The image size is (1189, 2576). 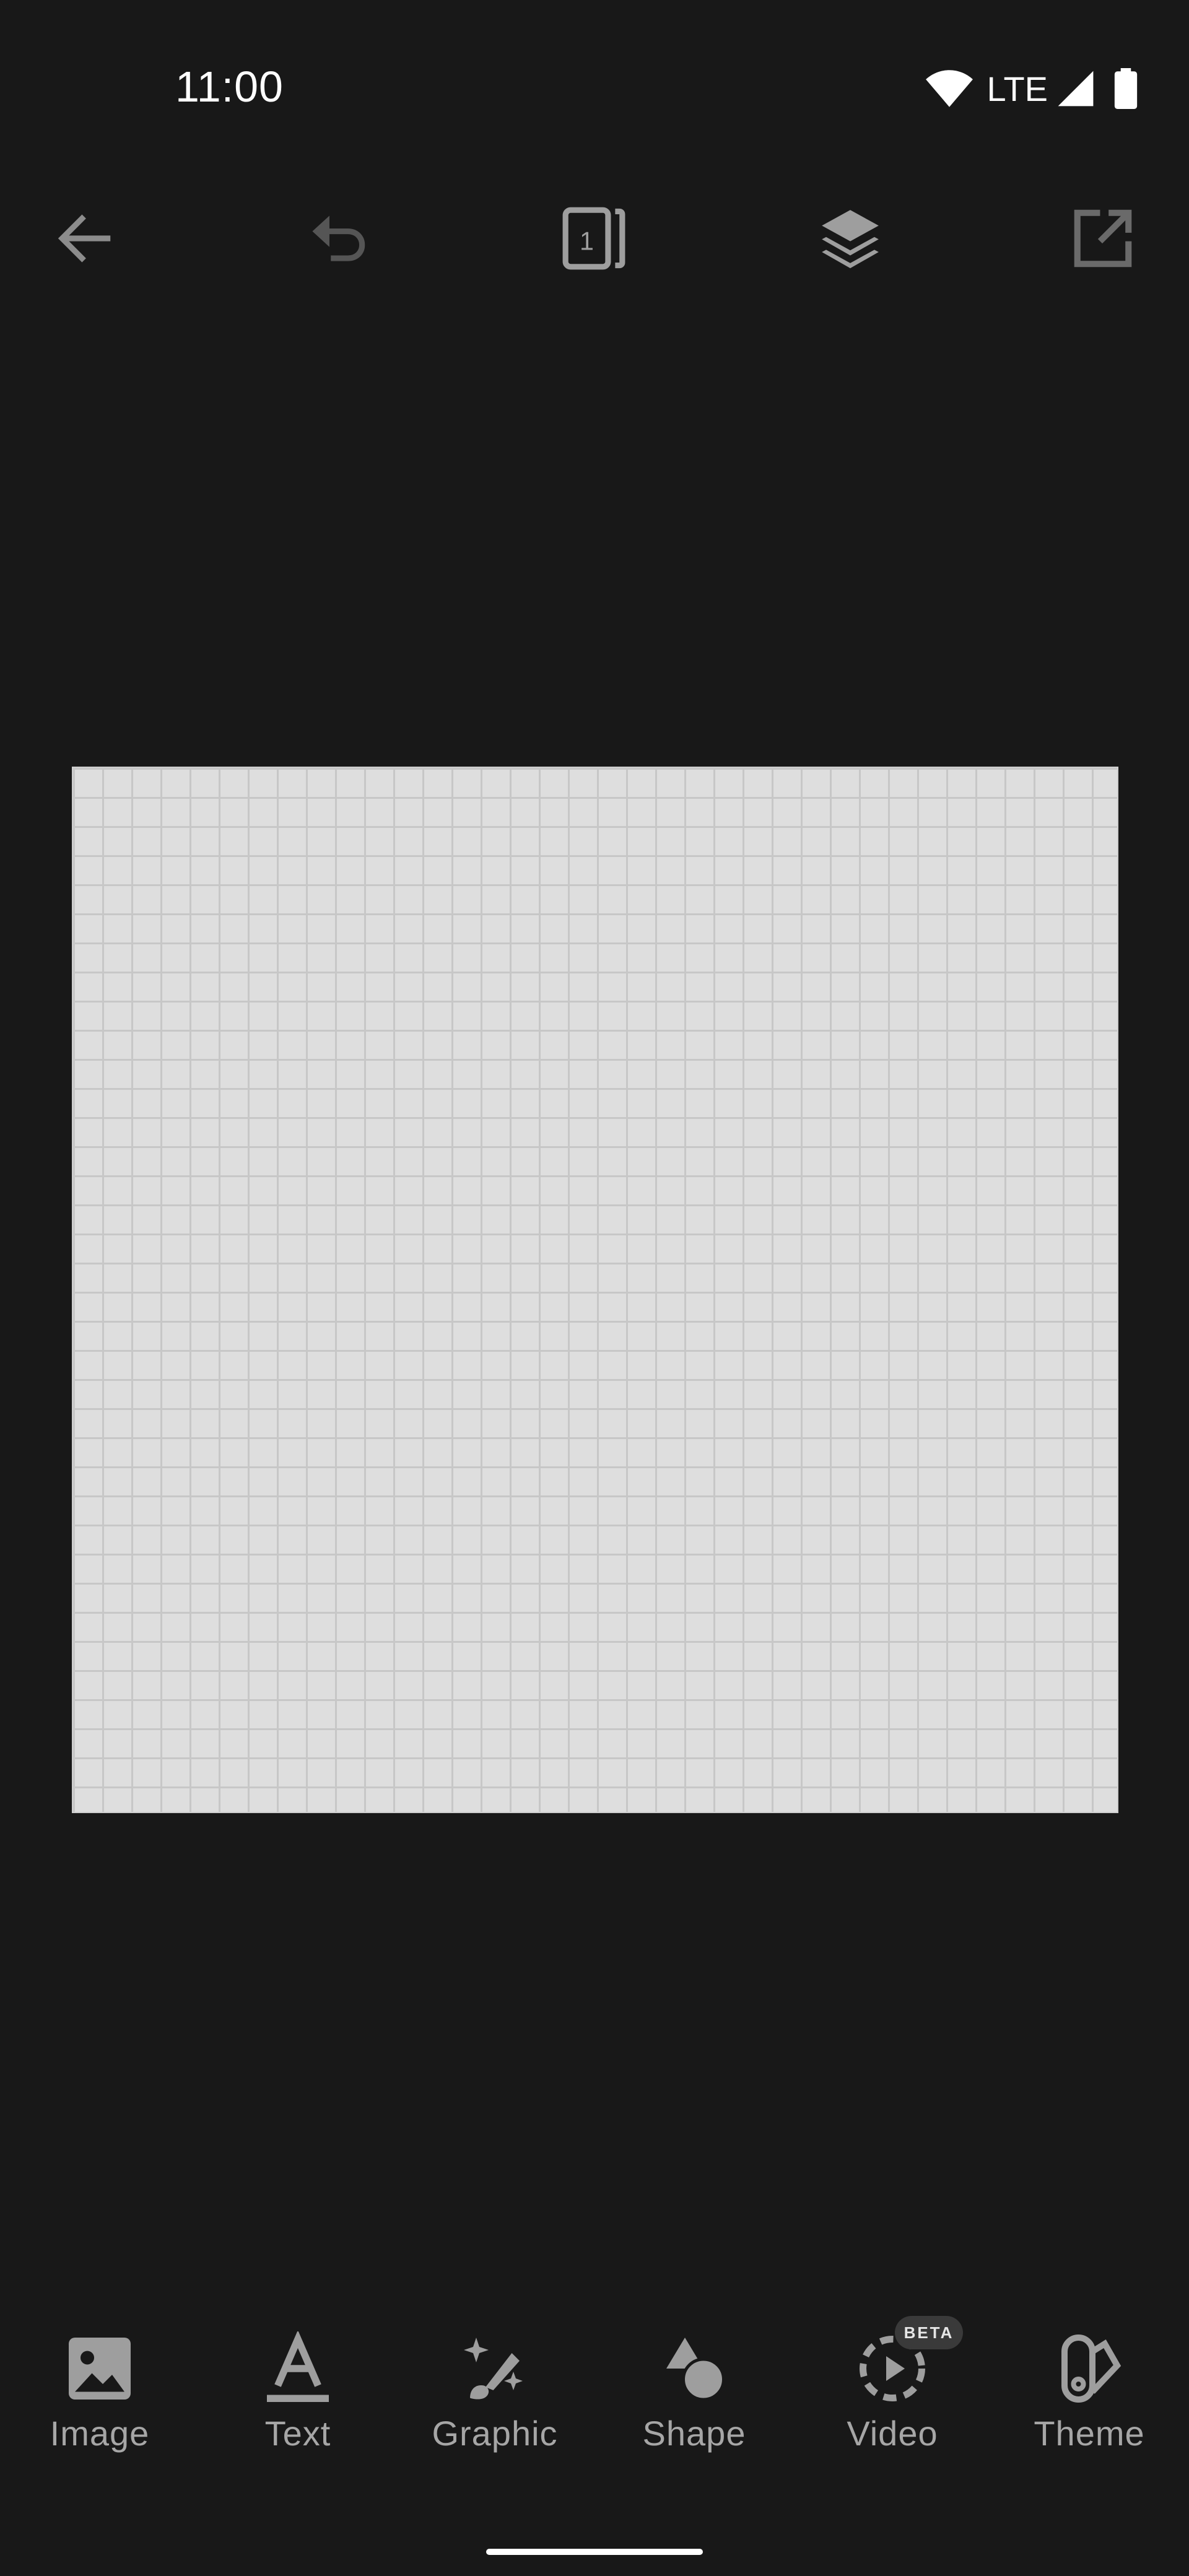 I want to click on back-button, so click(x=85, y=238).